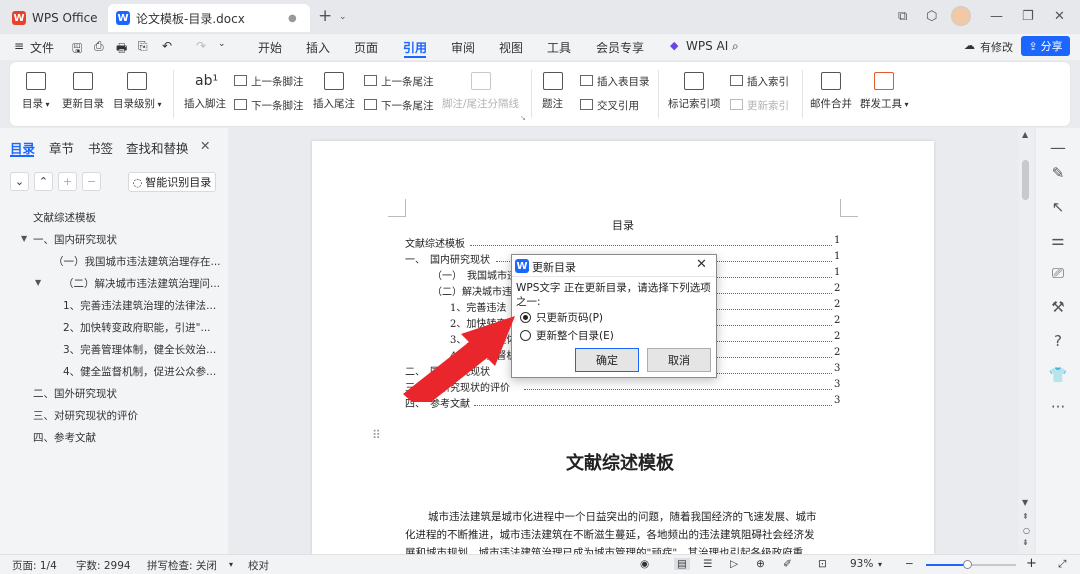 This screenshot has height=574, width=1080. Describe the element at coordinates (474, 274) in the screenshot. I see `toc-line: （一） 我国城市违` at that location.